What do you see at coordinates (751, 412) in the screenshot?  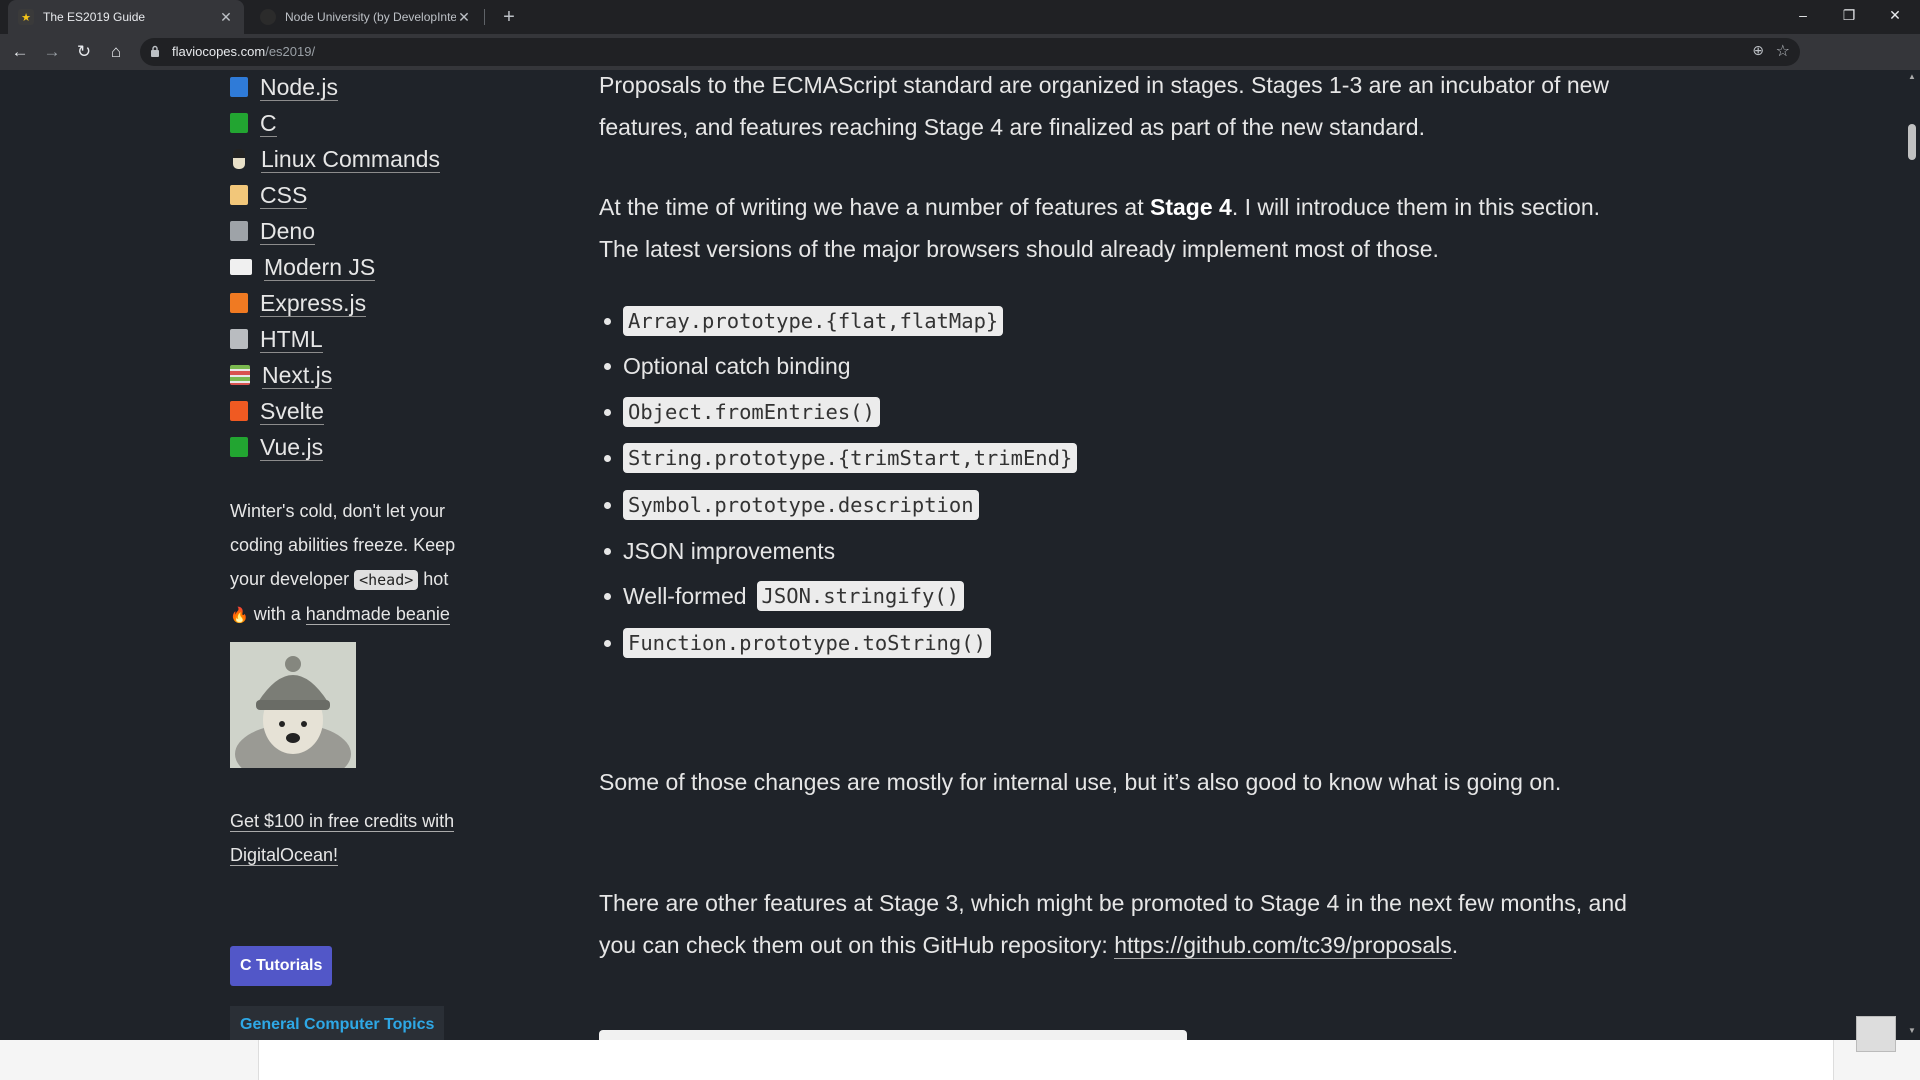 I see `code-snippet: Object.fromEntries()` at bounding box center [751, 412].